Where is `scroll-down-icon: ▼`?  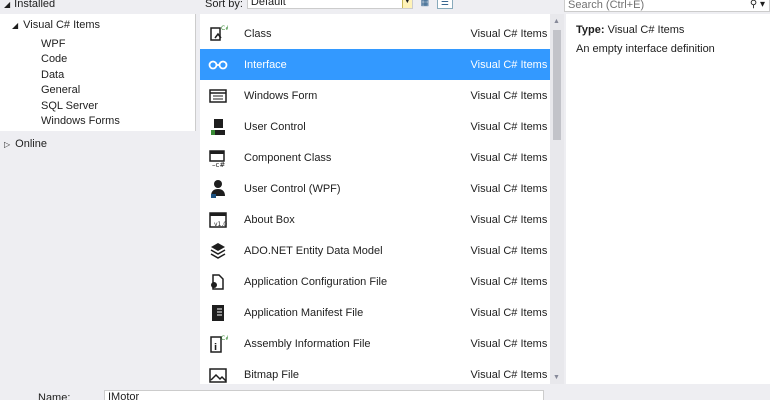
scroll-down-icon: ▼ is located at coordinates (556, 377).